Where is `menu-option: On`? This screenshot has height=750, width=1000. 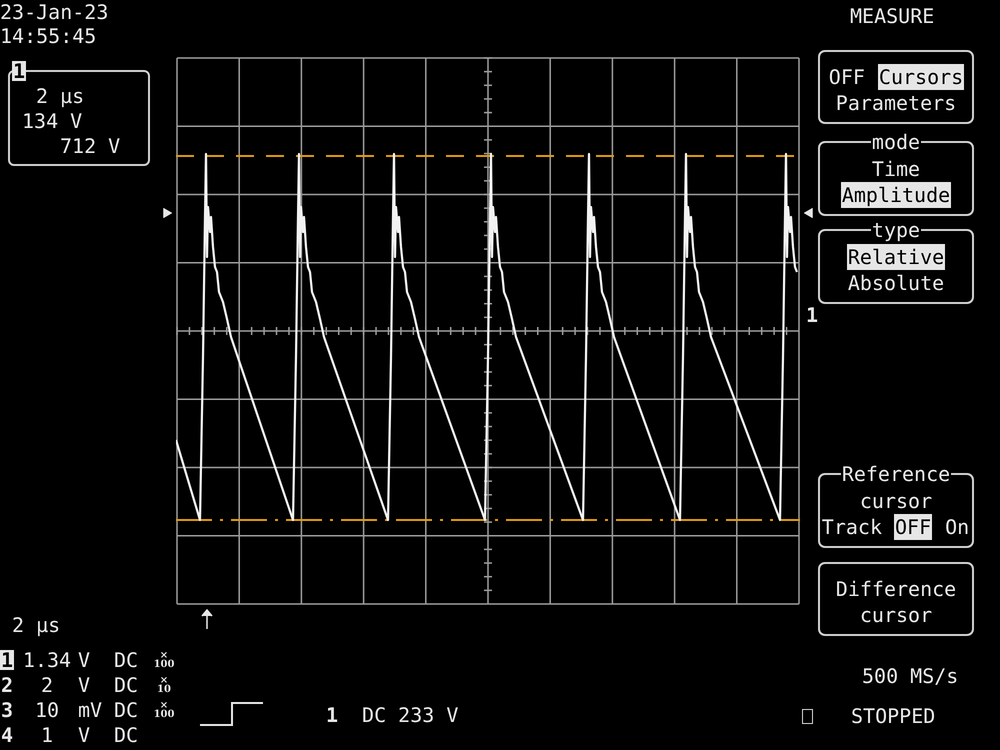
menu-option: On is located at coordinates (957, 527).